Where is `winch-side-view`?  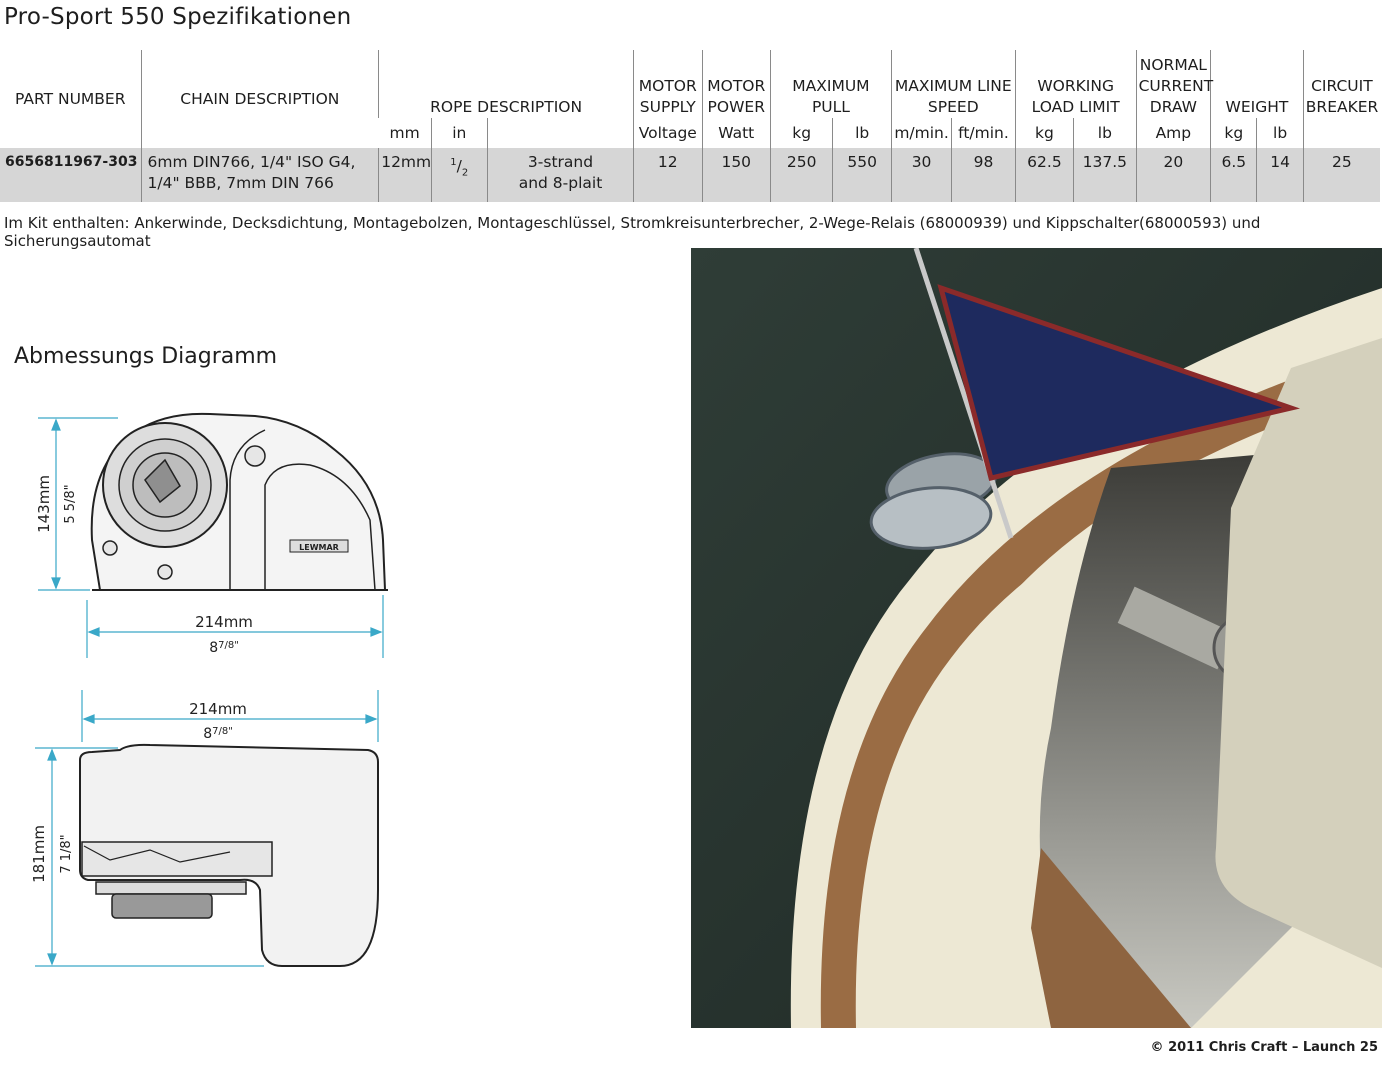
winch-side-view is located at coordinates (229, 855).